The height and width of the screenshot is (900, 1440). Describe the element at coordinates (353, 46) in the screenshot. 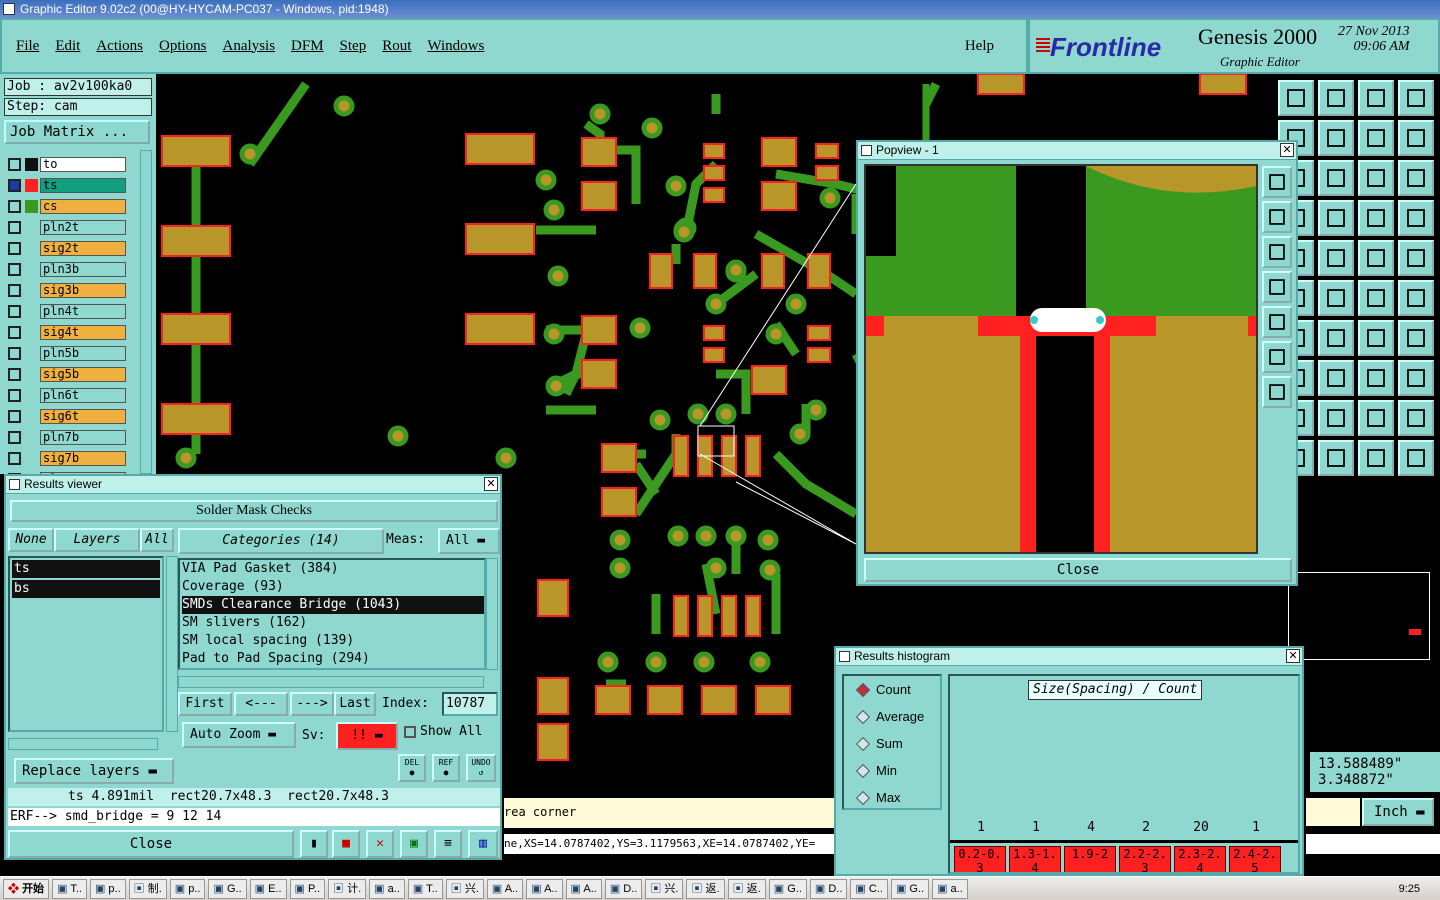

I see `menu-step: Step` at that location.